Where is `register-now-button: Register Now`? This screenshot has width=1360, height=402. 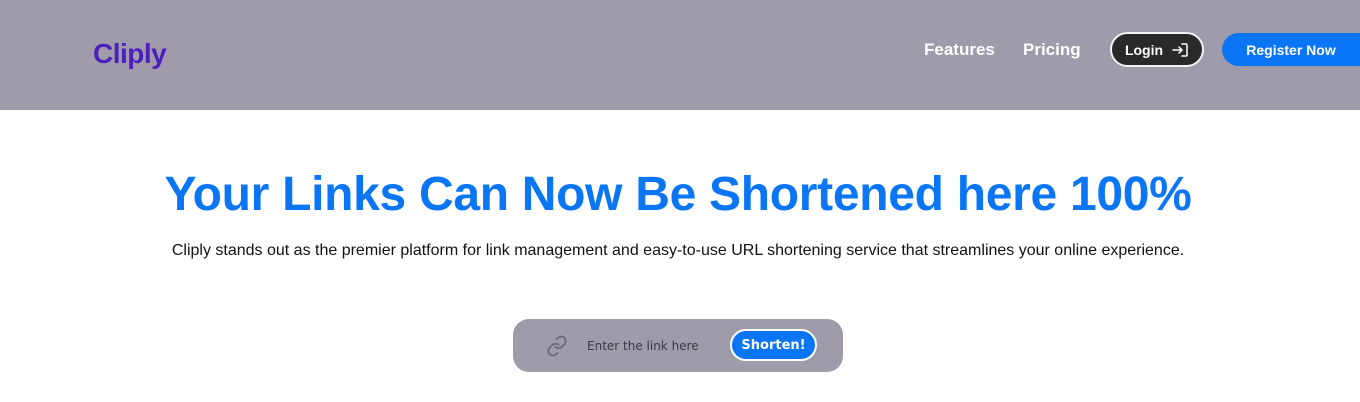 register-now-button: Register Now is located at coordinates (1291, 49).